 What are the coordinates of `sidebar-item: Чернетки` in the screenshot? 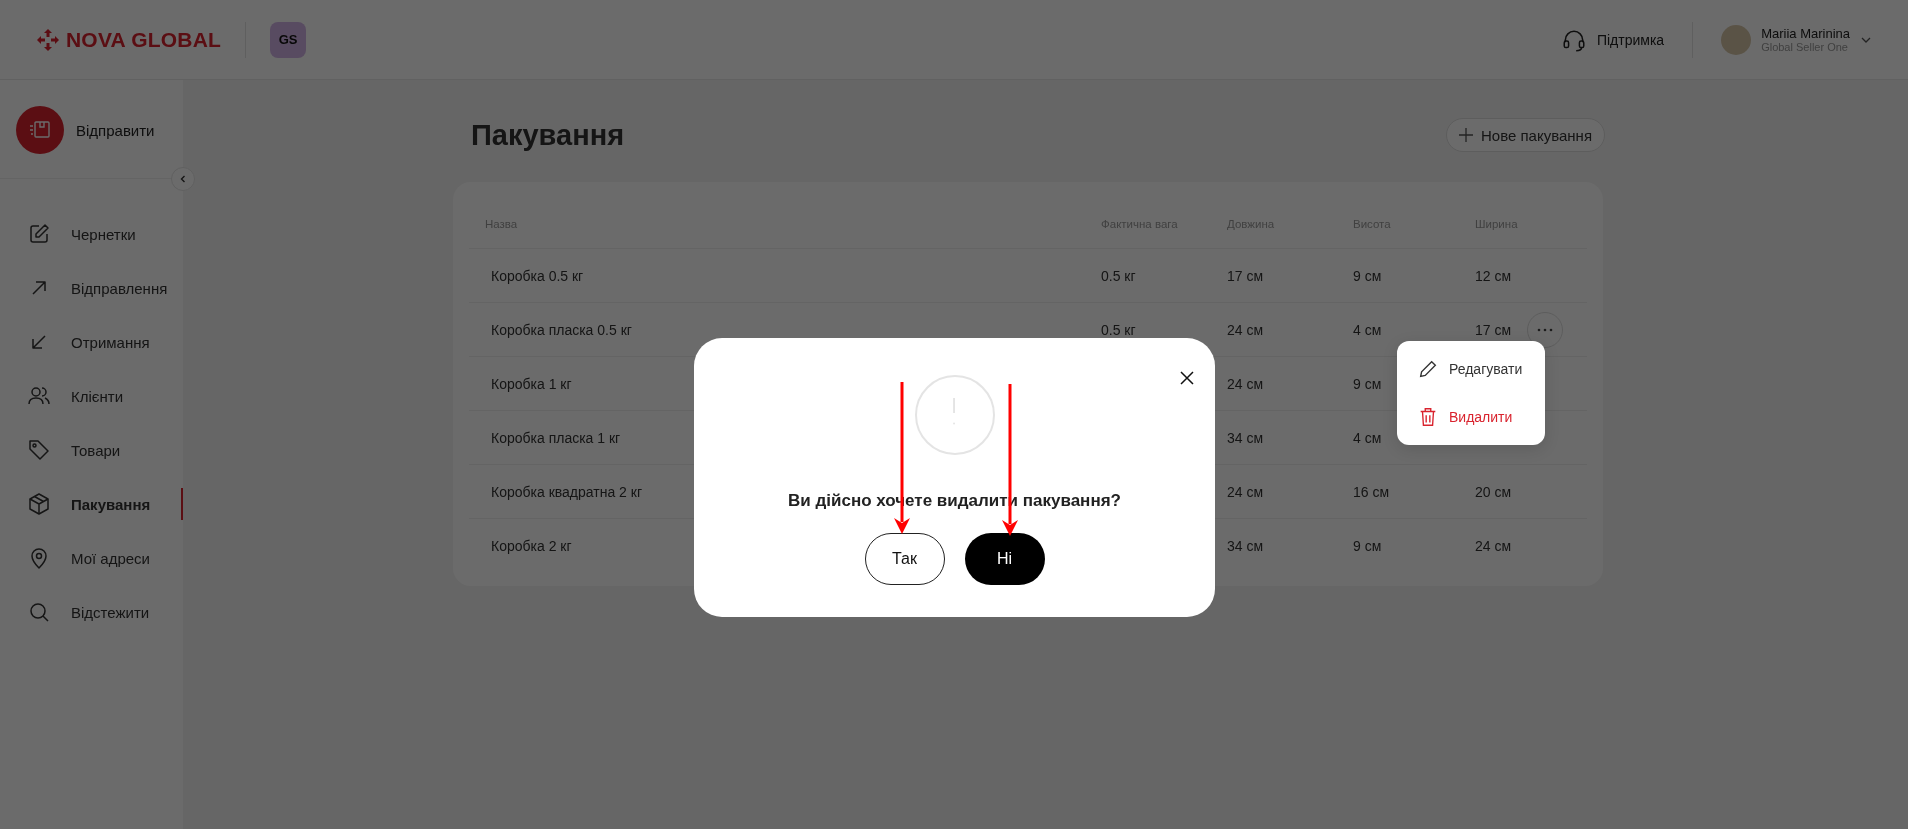 It's located at (91, 234).